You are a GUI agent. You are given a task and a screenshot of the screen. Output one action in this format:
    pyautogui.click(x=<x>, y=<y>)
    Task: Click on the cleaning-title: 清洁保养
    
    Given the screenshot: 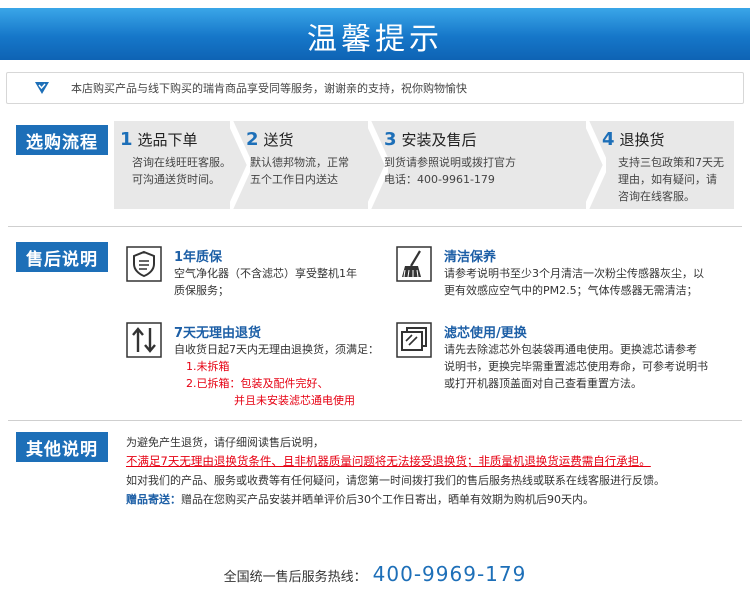 What is the action you would take?
    pyautogui.click(x=470, y=257)
    